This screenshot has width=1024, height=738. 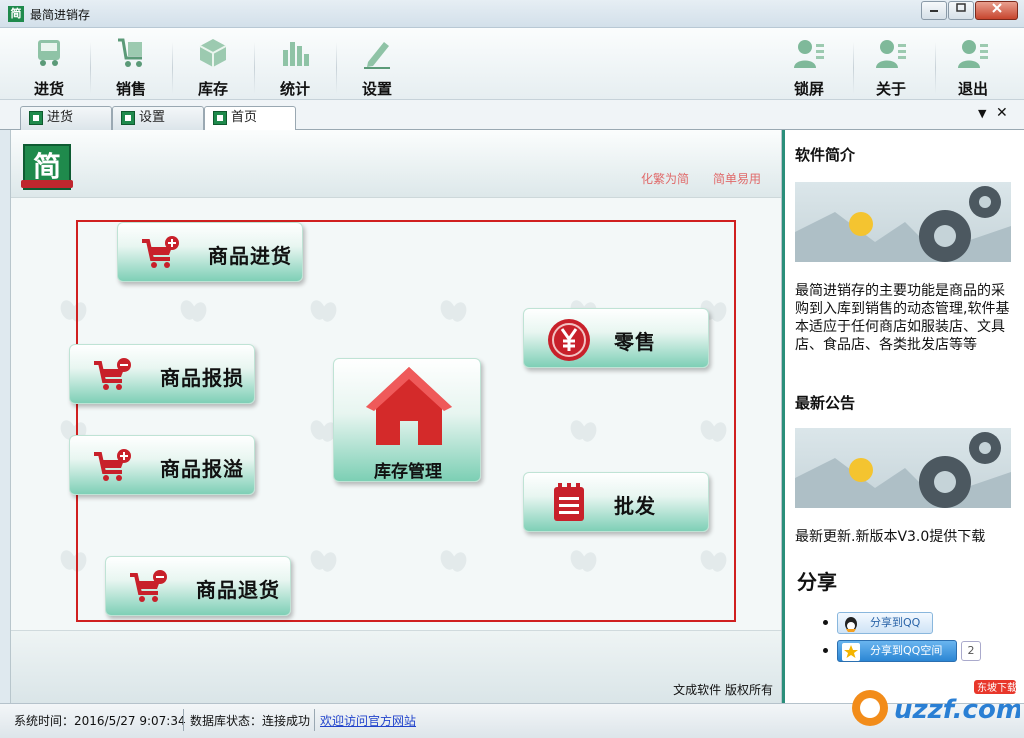 What do you see at coordinates (895, 622) in the screenshot?
I see `share-qq-label: 分享到QQ` at bounding box center [895, 622].